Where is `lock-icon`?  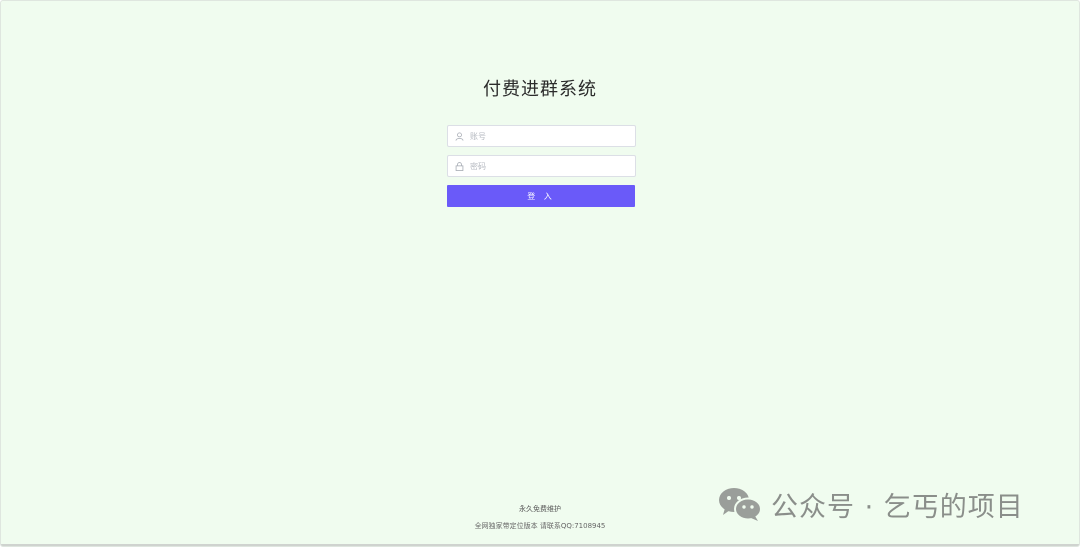 lock-icon is located at coordinates (459, 166).